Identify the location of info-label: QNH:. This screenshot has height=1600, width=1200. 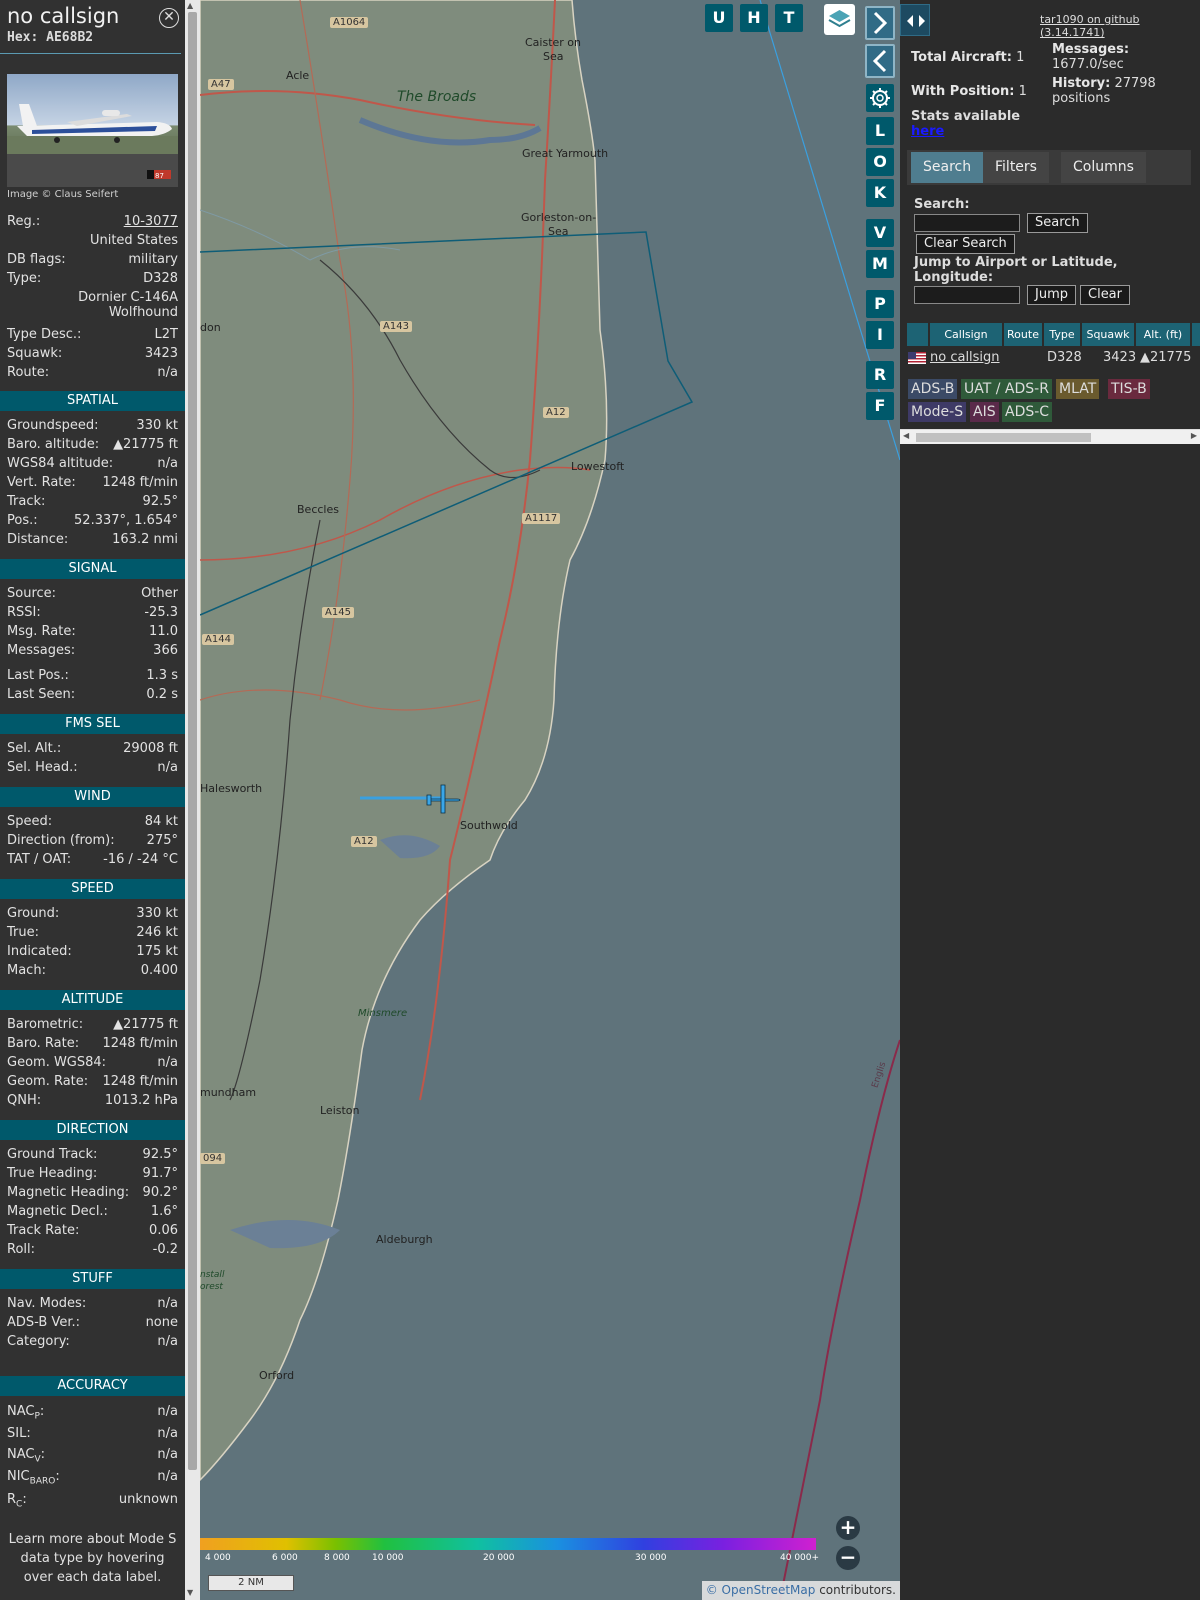
(24, 1100).